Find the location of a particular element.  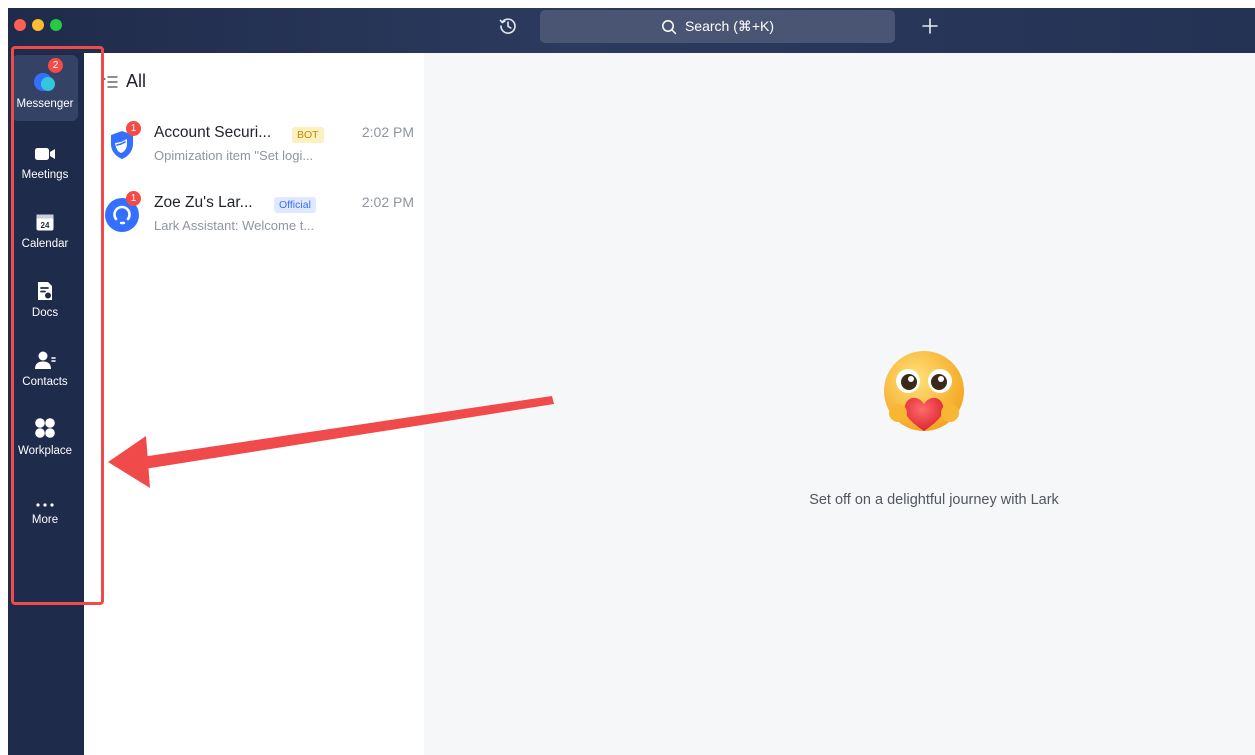

filter-list-icon is located at coordinates (110, 81).